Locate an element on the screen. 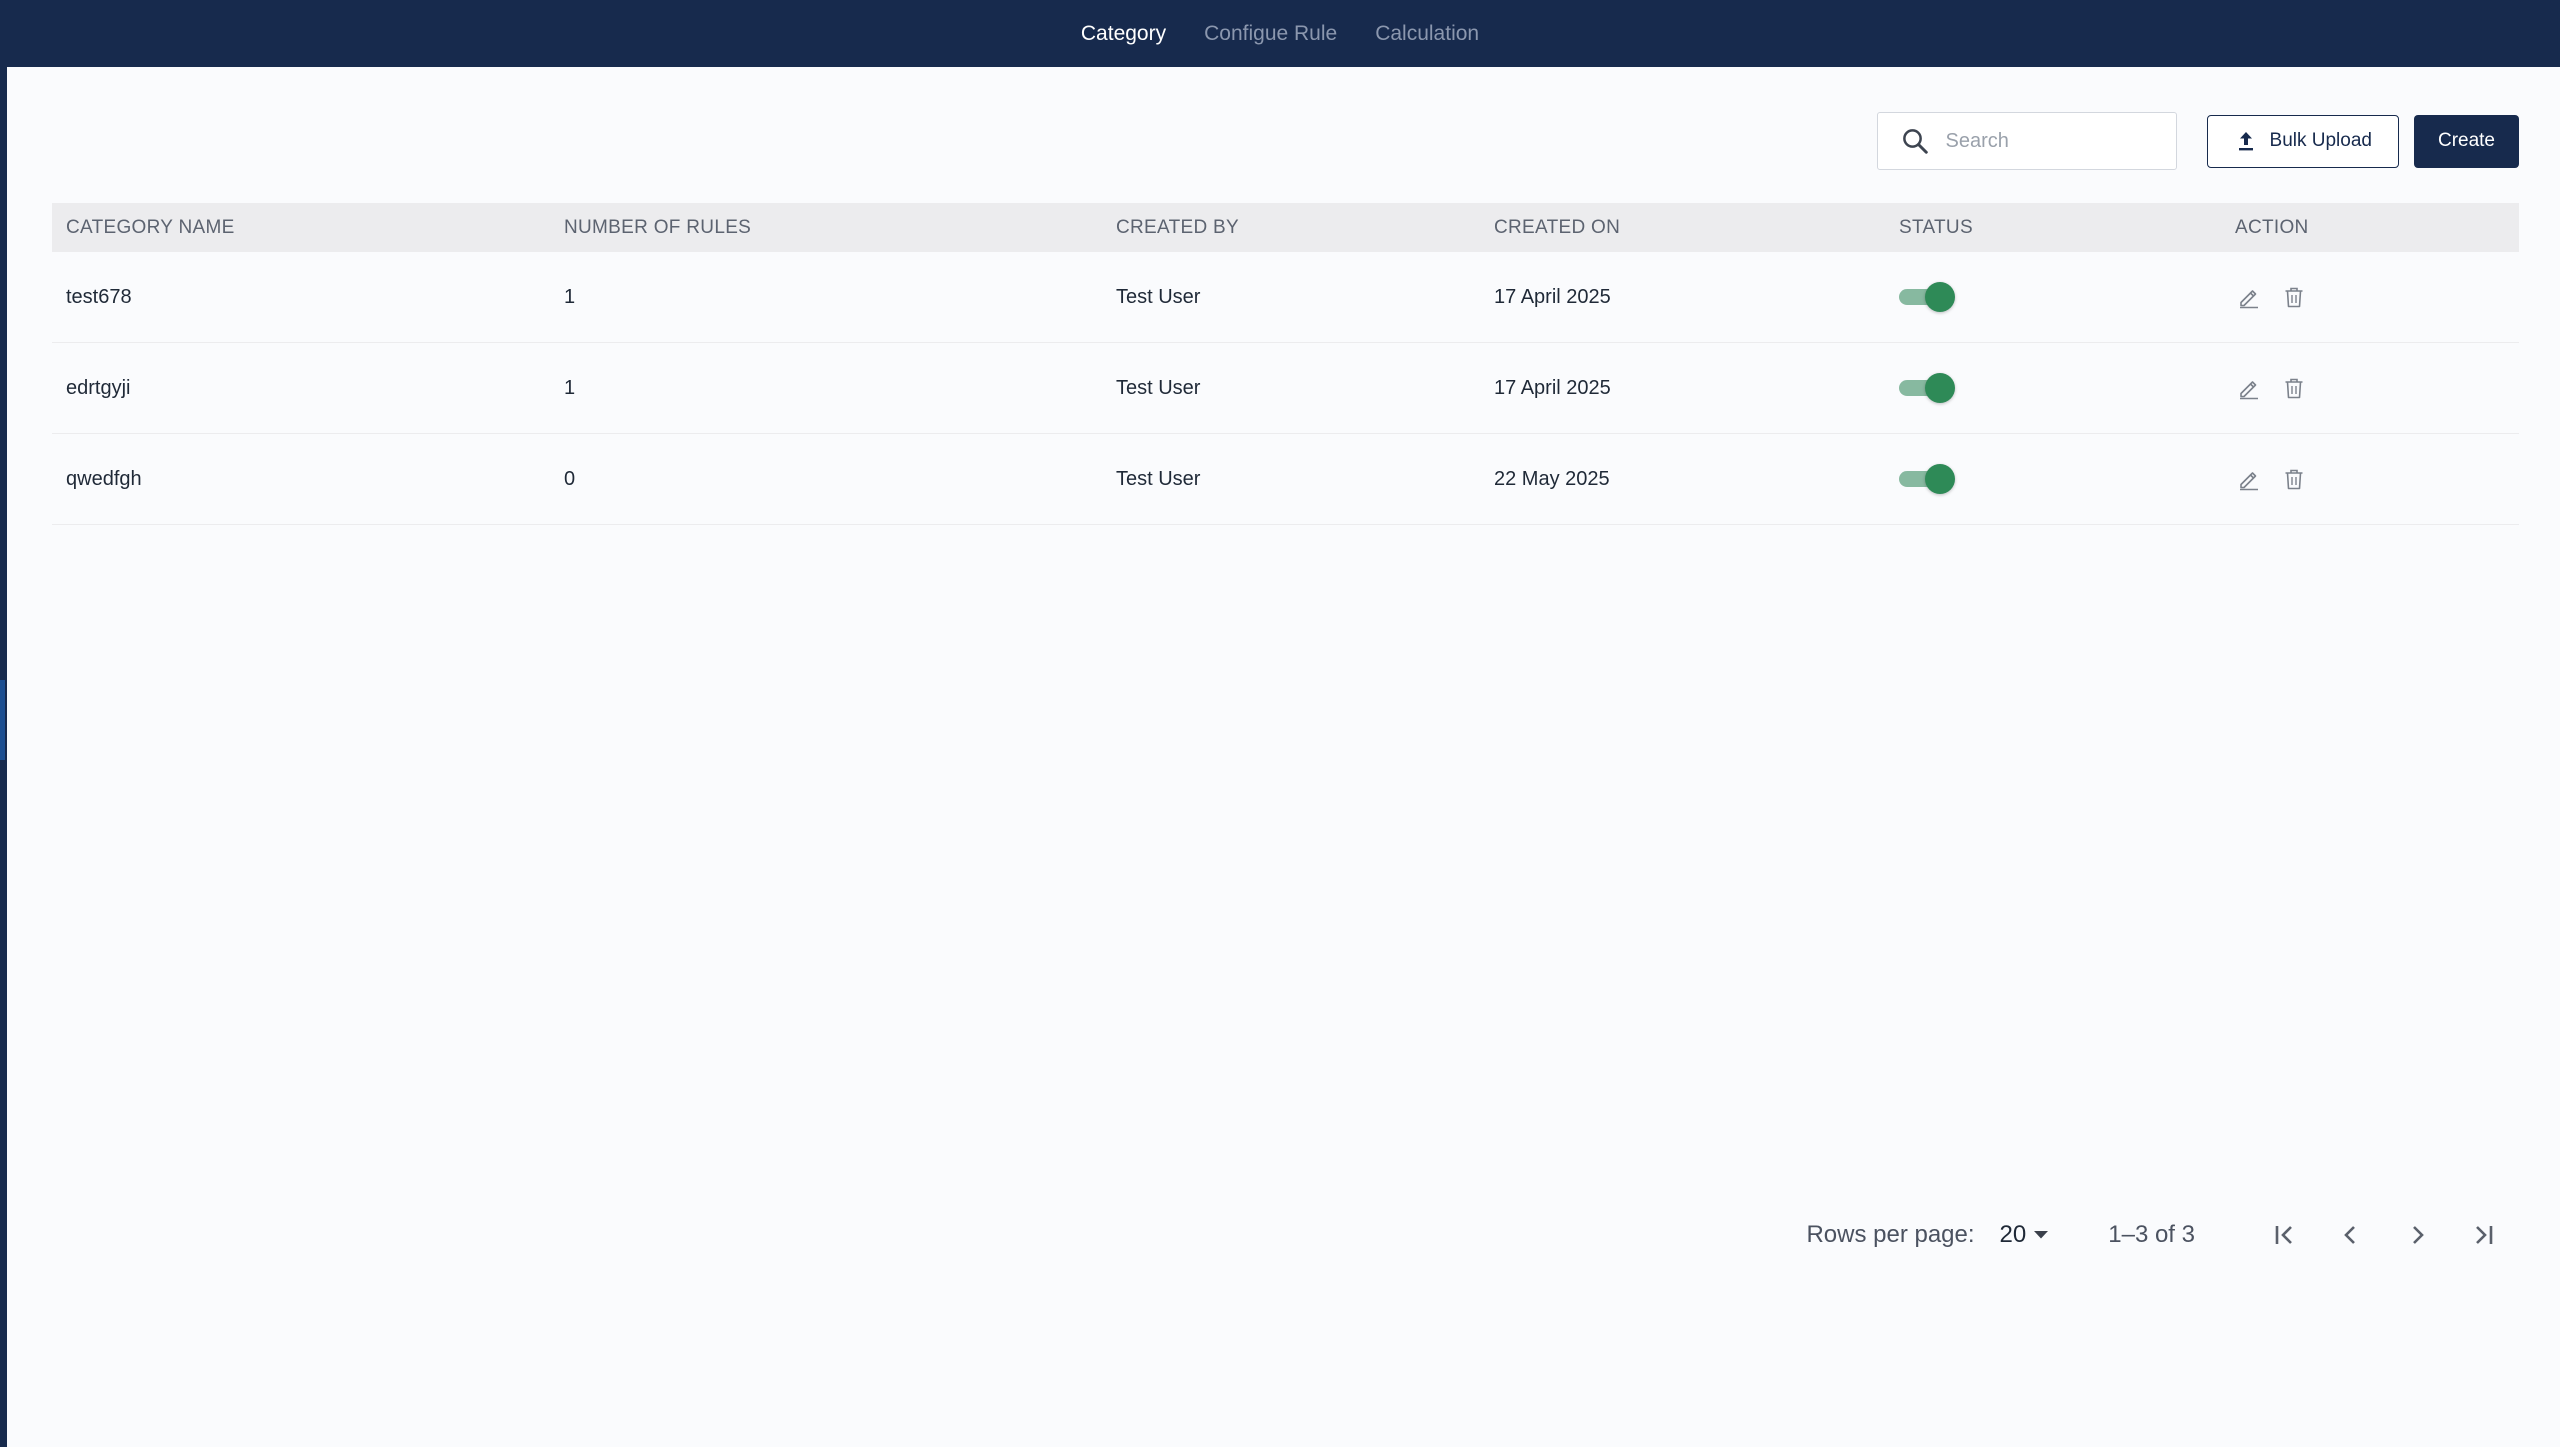 The height and width of the screenshot is (1447, 2560). tab-category: Category is located at coordinates (1123, 34).